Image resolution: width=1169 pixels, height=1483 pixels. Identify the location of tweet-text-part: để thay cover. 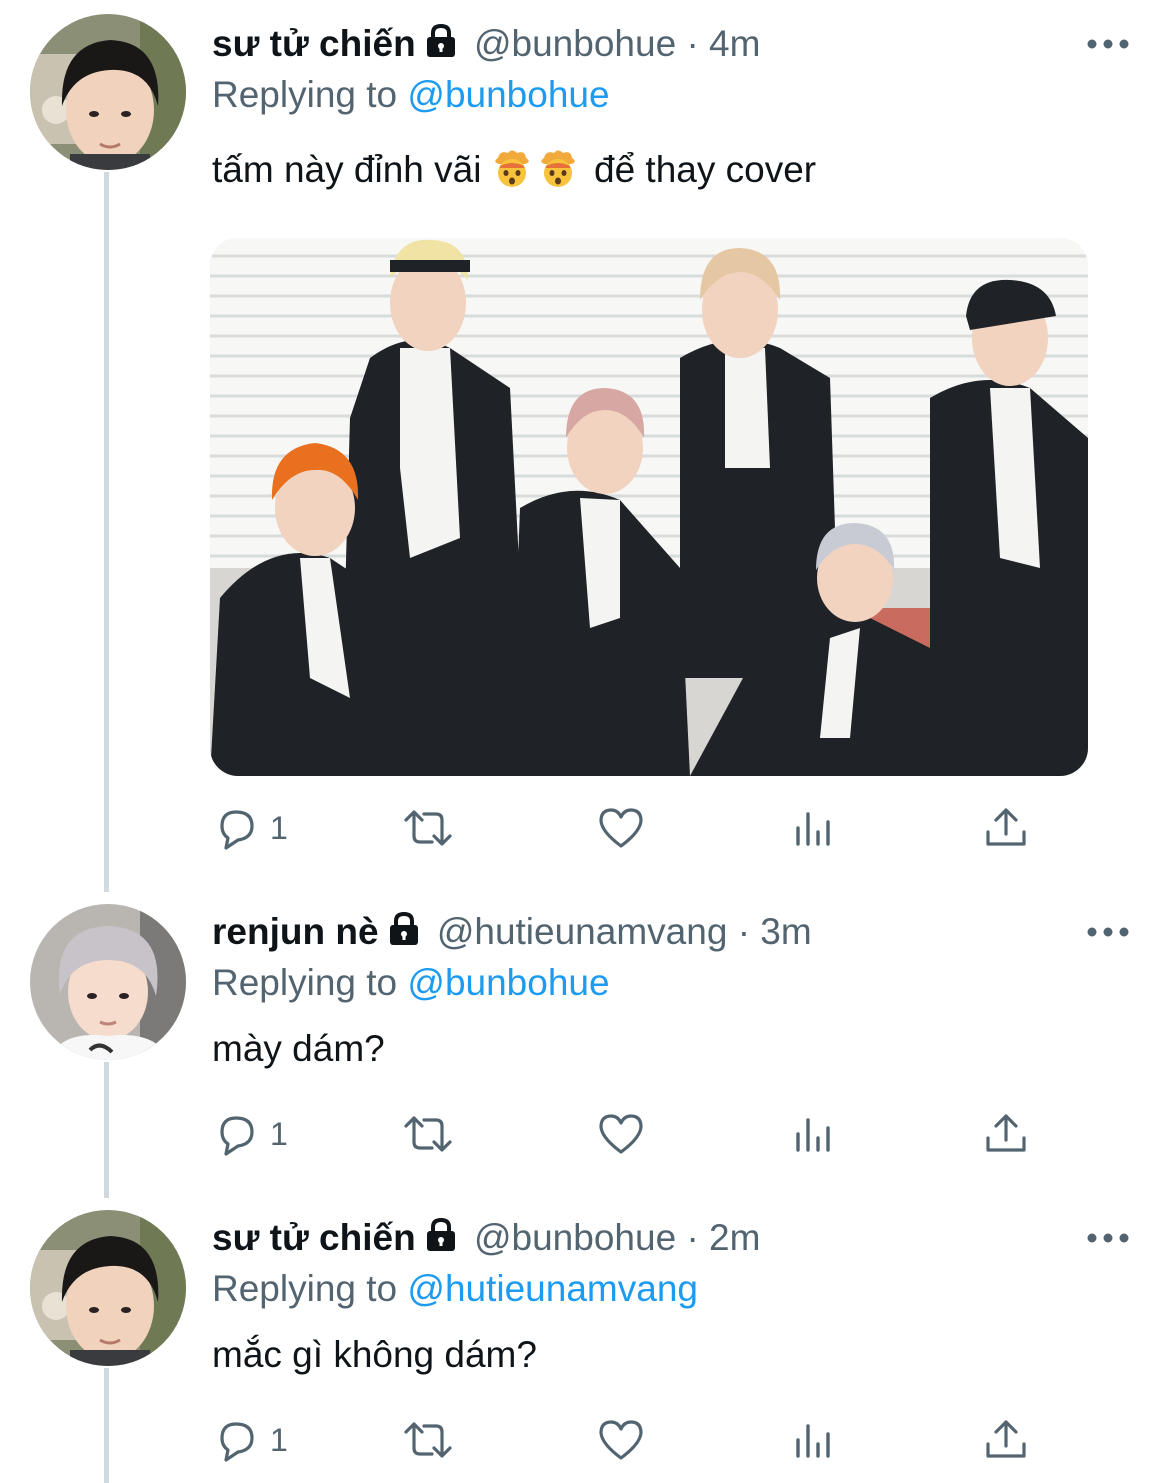
(705, 169).